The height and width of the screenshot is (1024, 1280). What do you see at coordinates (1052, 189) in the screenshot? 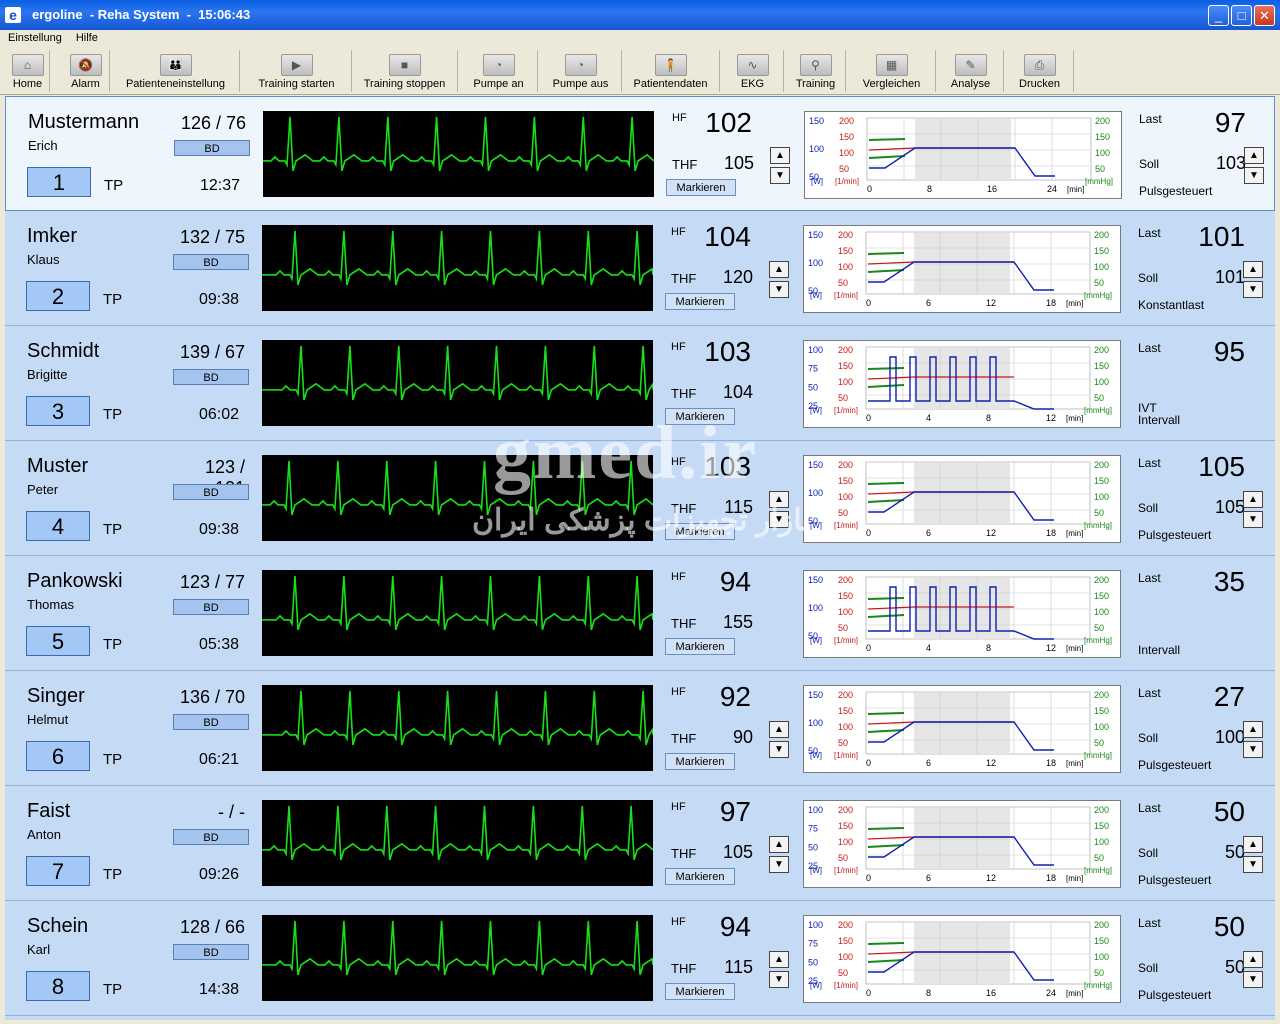
I see `time-tick-label: 24` at bounding box center [1052, 189].